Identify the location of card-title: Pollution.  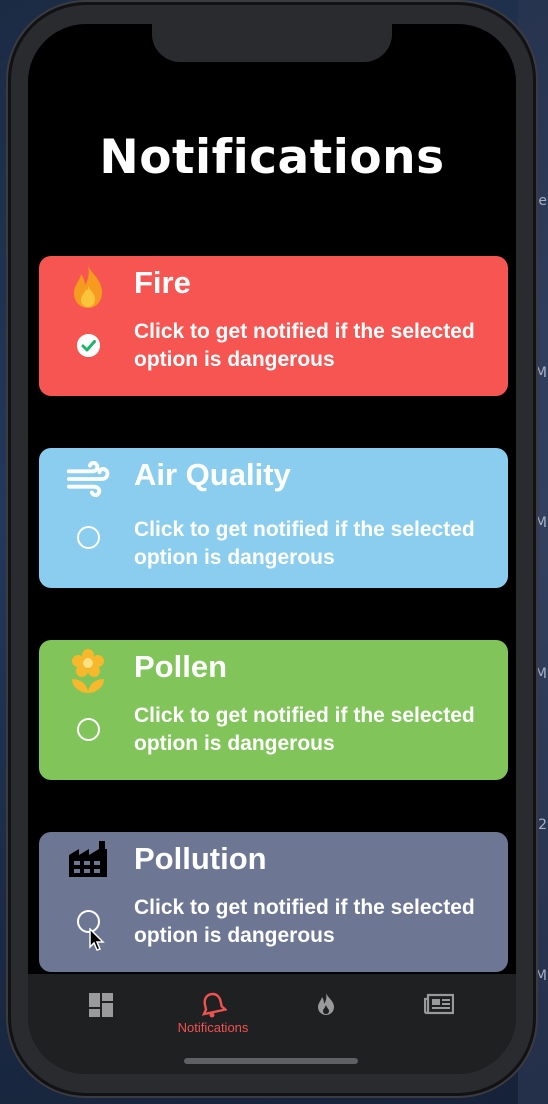
(200, 858).